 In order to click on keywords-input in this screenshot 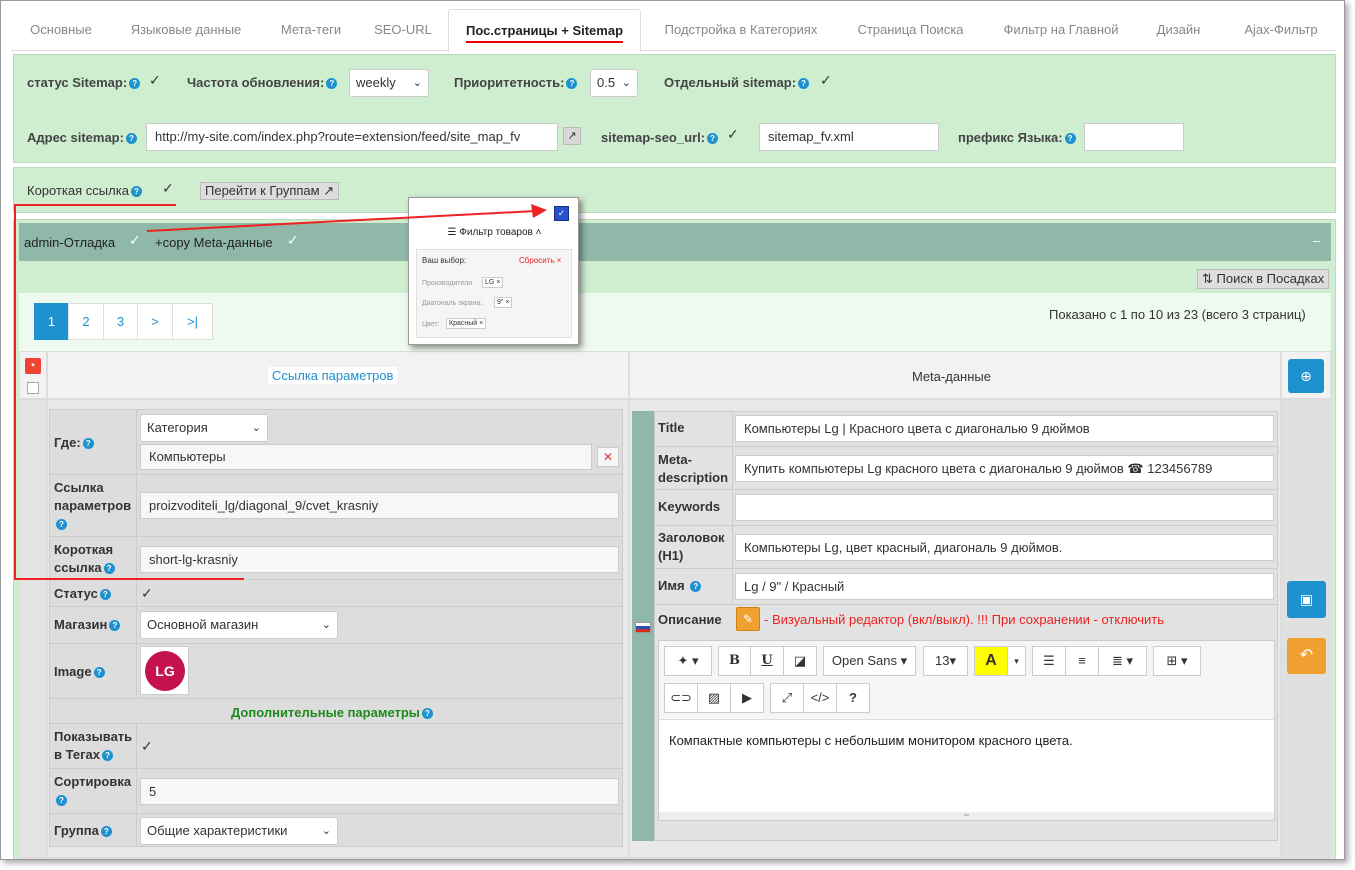, I will do `click(1004, 507)`.